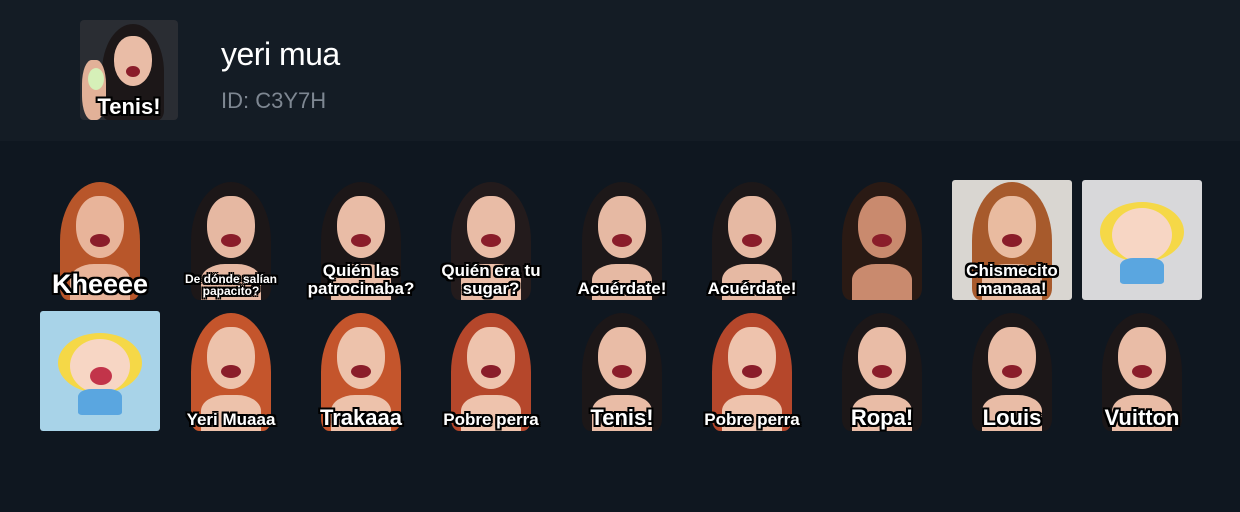 Image resolution: width=1240 pixels, height=512 pixels. What do you see at coordinates (1012, 417) in the screenshot?
I see `sticker-caption: Louis` at bounding box center [1012, 417].